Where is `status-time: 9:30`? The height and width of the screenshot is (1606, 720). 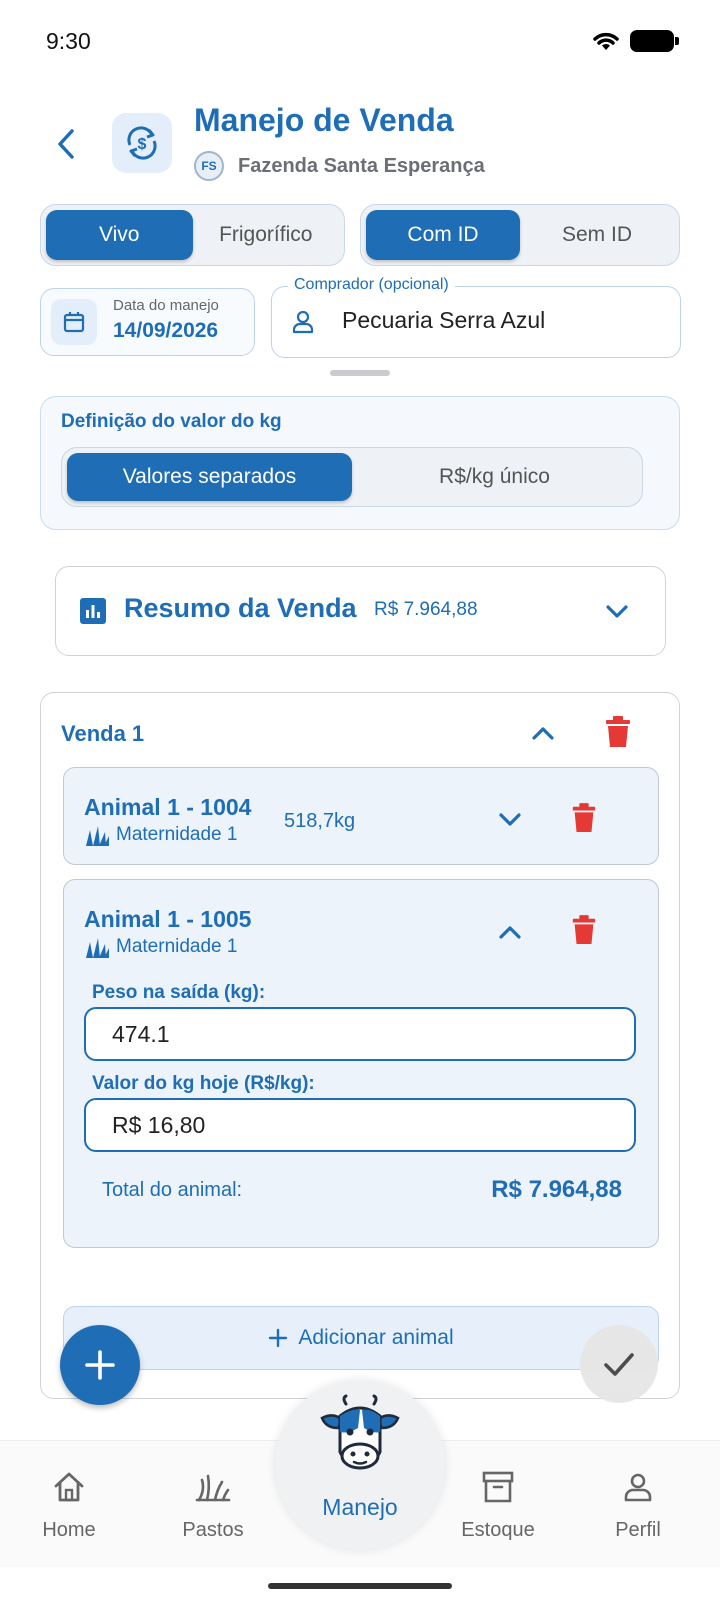
status-time: 9:30 is located at coordinates (68, 41).